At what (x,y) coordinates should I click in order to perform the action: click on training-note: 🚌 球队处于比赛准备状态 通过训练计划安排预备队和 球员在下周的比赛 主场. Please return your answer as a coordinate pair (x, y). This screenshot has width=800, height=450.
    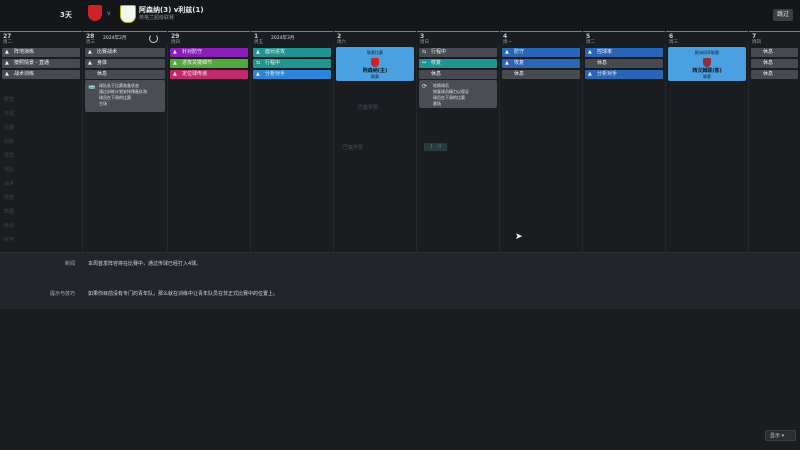
    Looking at the image, I should click on (125, 96).